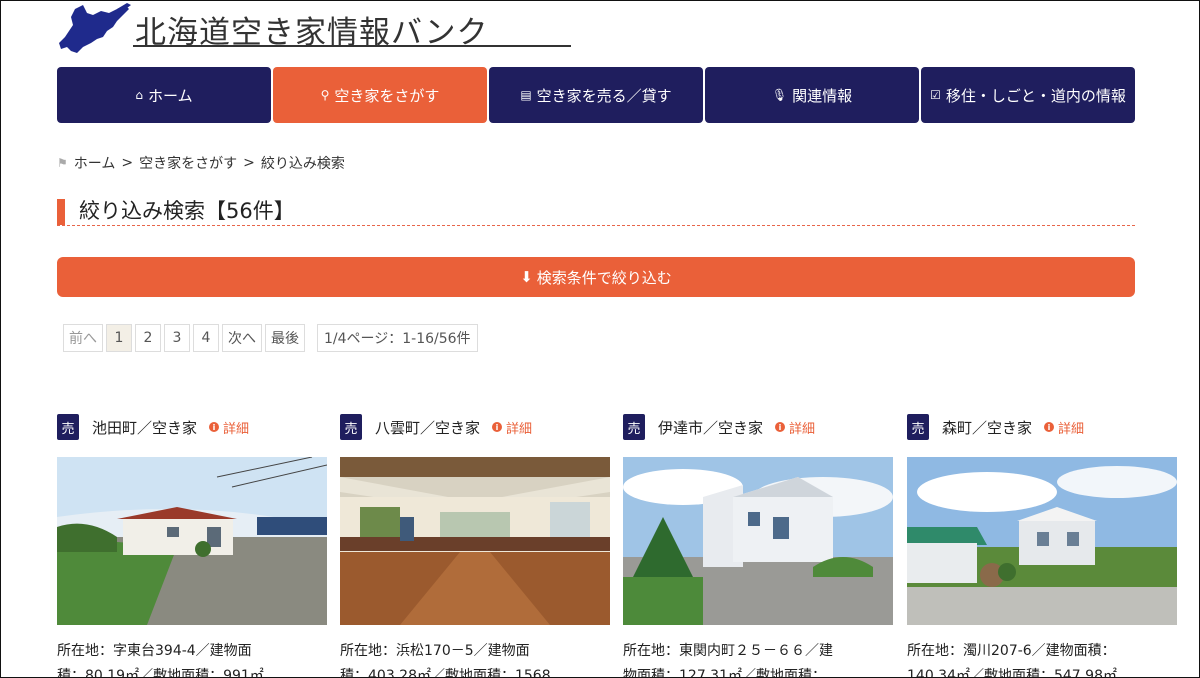  Describe the element at coordinates (724, 673) in the screenshot. I see `description-line: 物面積：127.31㎡／敷地面積：` at that location.